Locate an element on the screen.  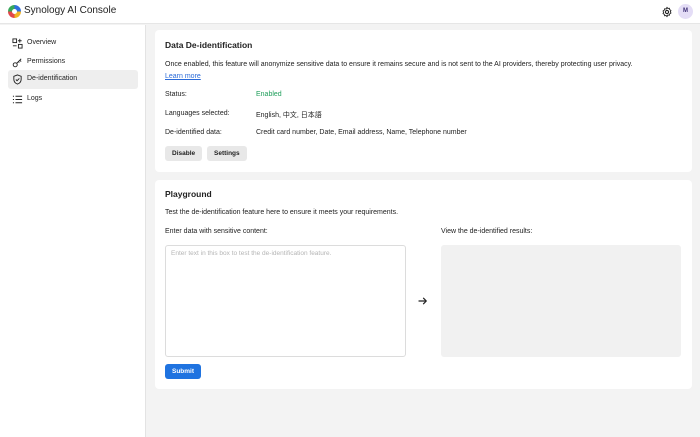
avatar: M is located at coordinates (685, 11).